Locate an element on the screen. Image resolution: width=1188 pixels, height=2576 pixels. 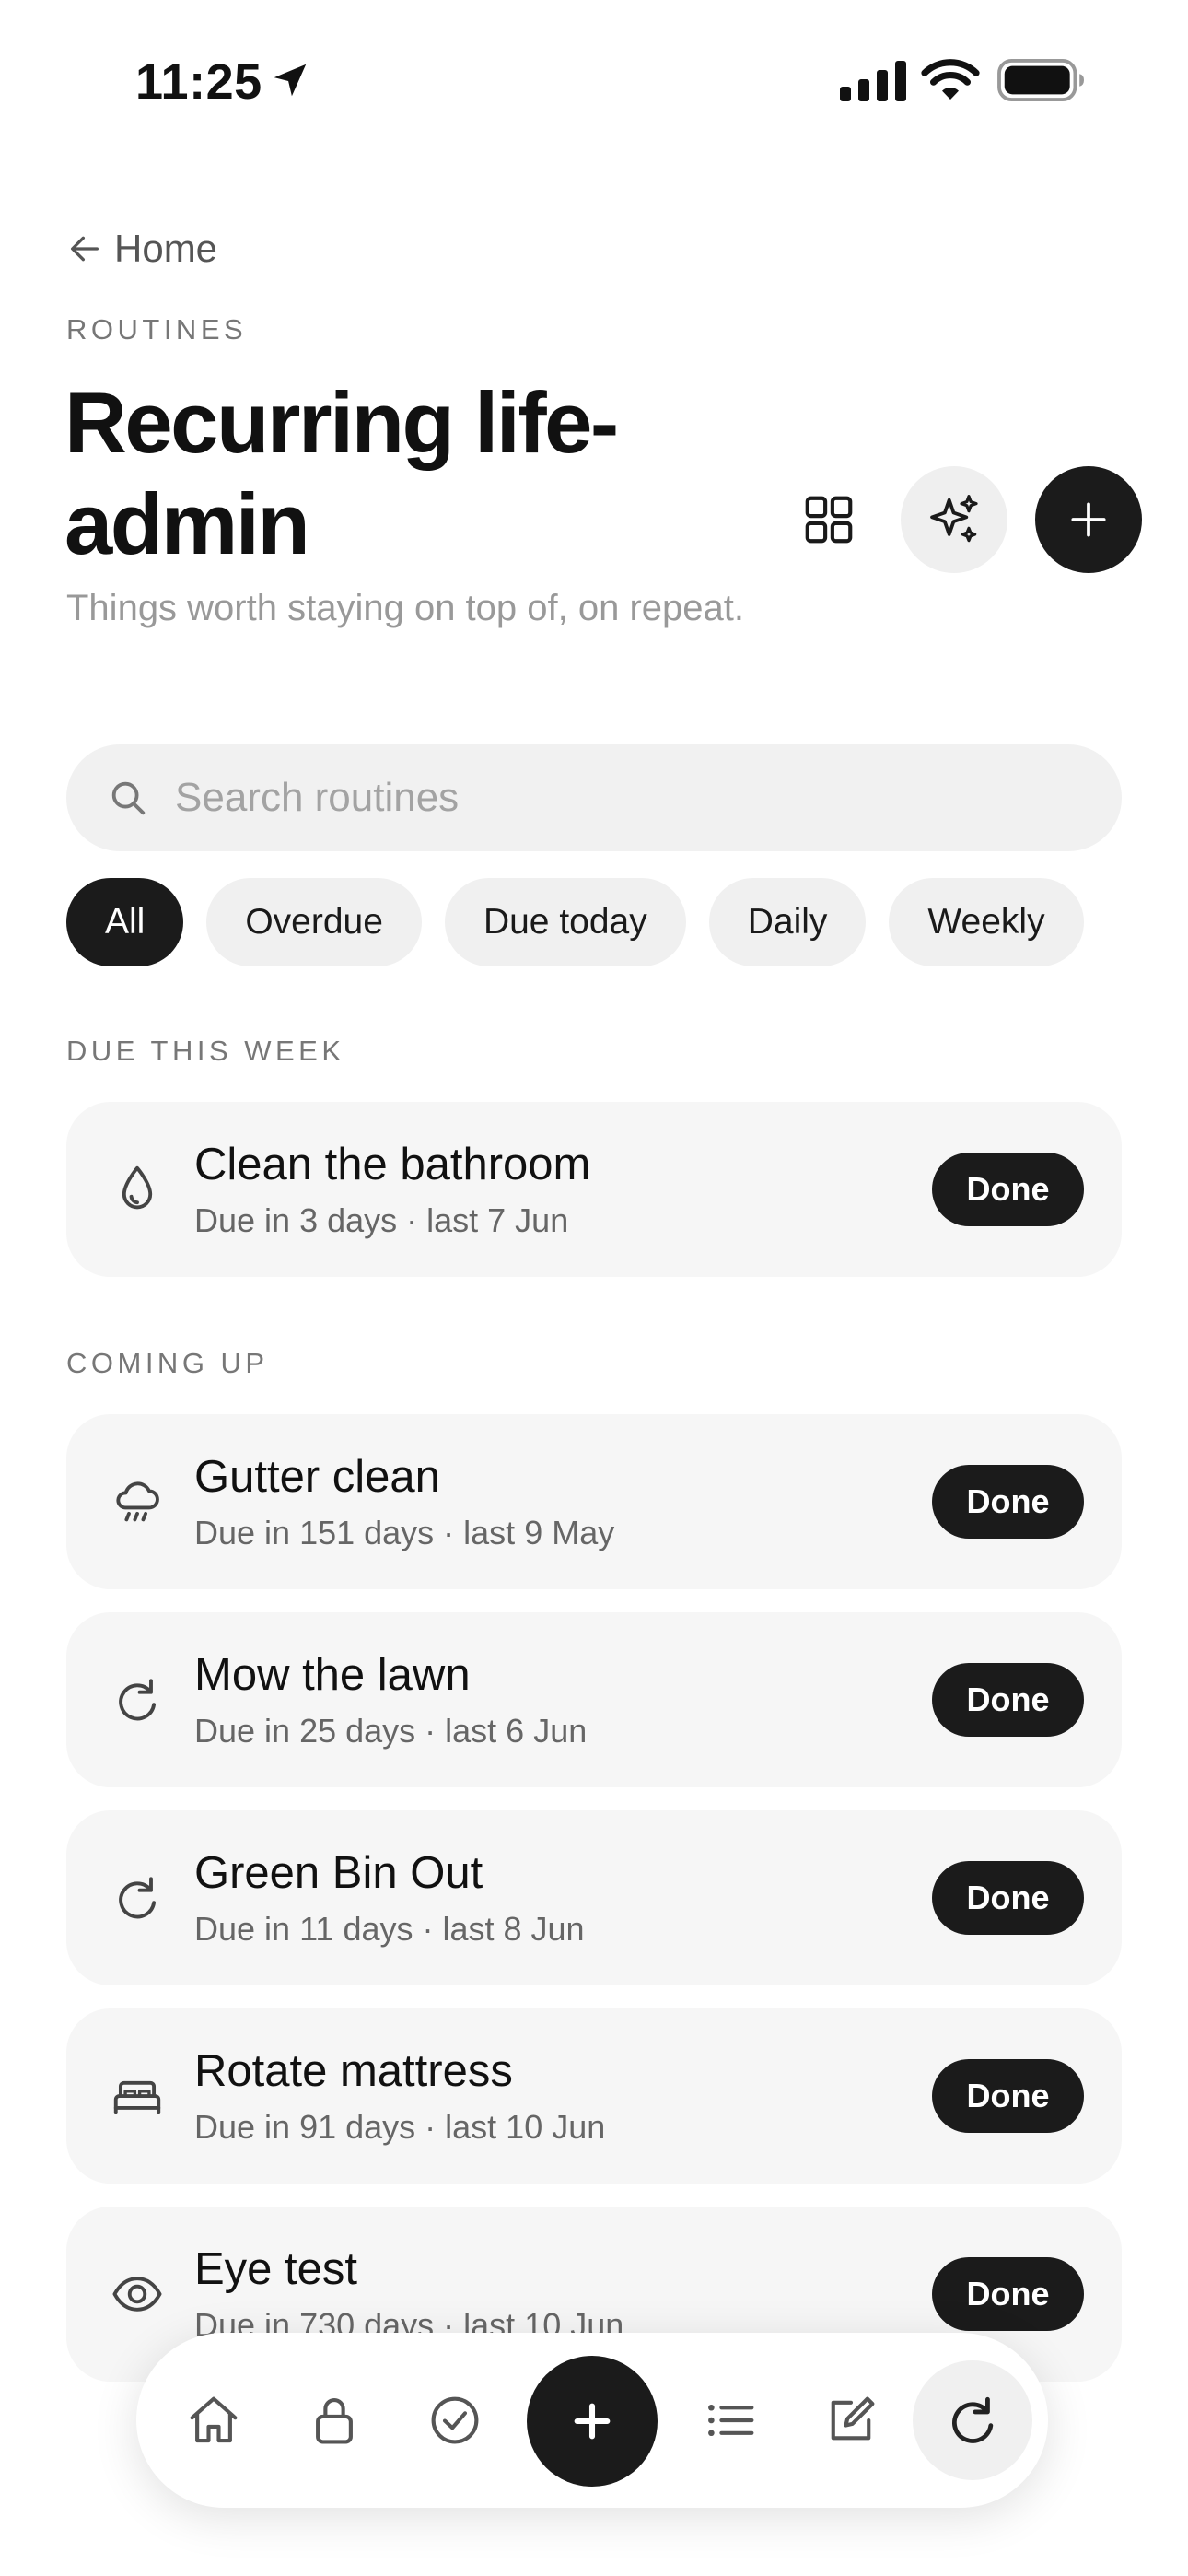
back-link: Home is located at coordinates (141, 249).